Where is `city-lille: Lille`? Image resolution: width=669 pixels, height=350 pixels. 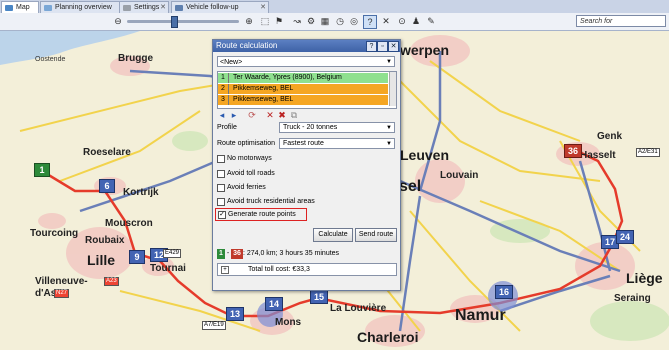 city-lille: Lille is located at coordinates (101, 260).